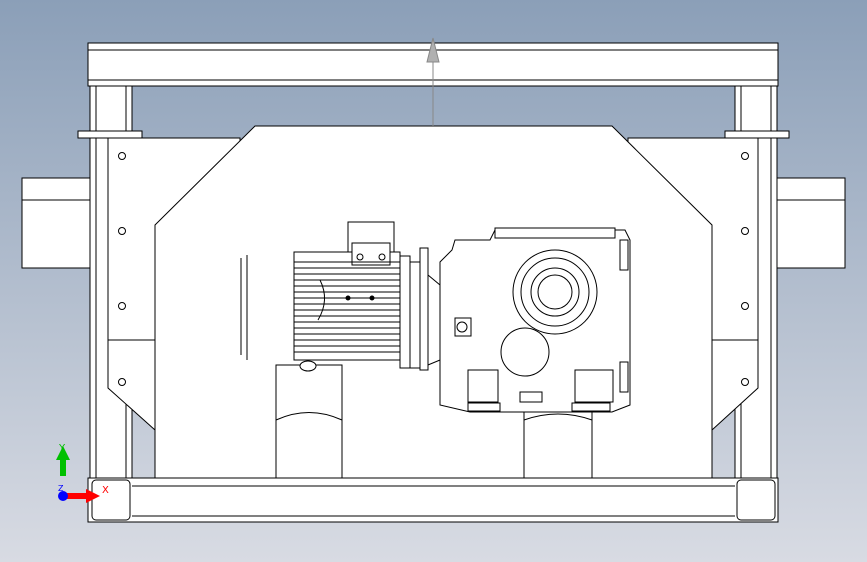 The width and height of the screenshot is (867, 562). Describe the element at coordinates (757, 134) in the screenshot. I see `right-flange` at that location.